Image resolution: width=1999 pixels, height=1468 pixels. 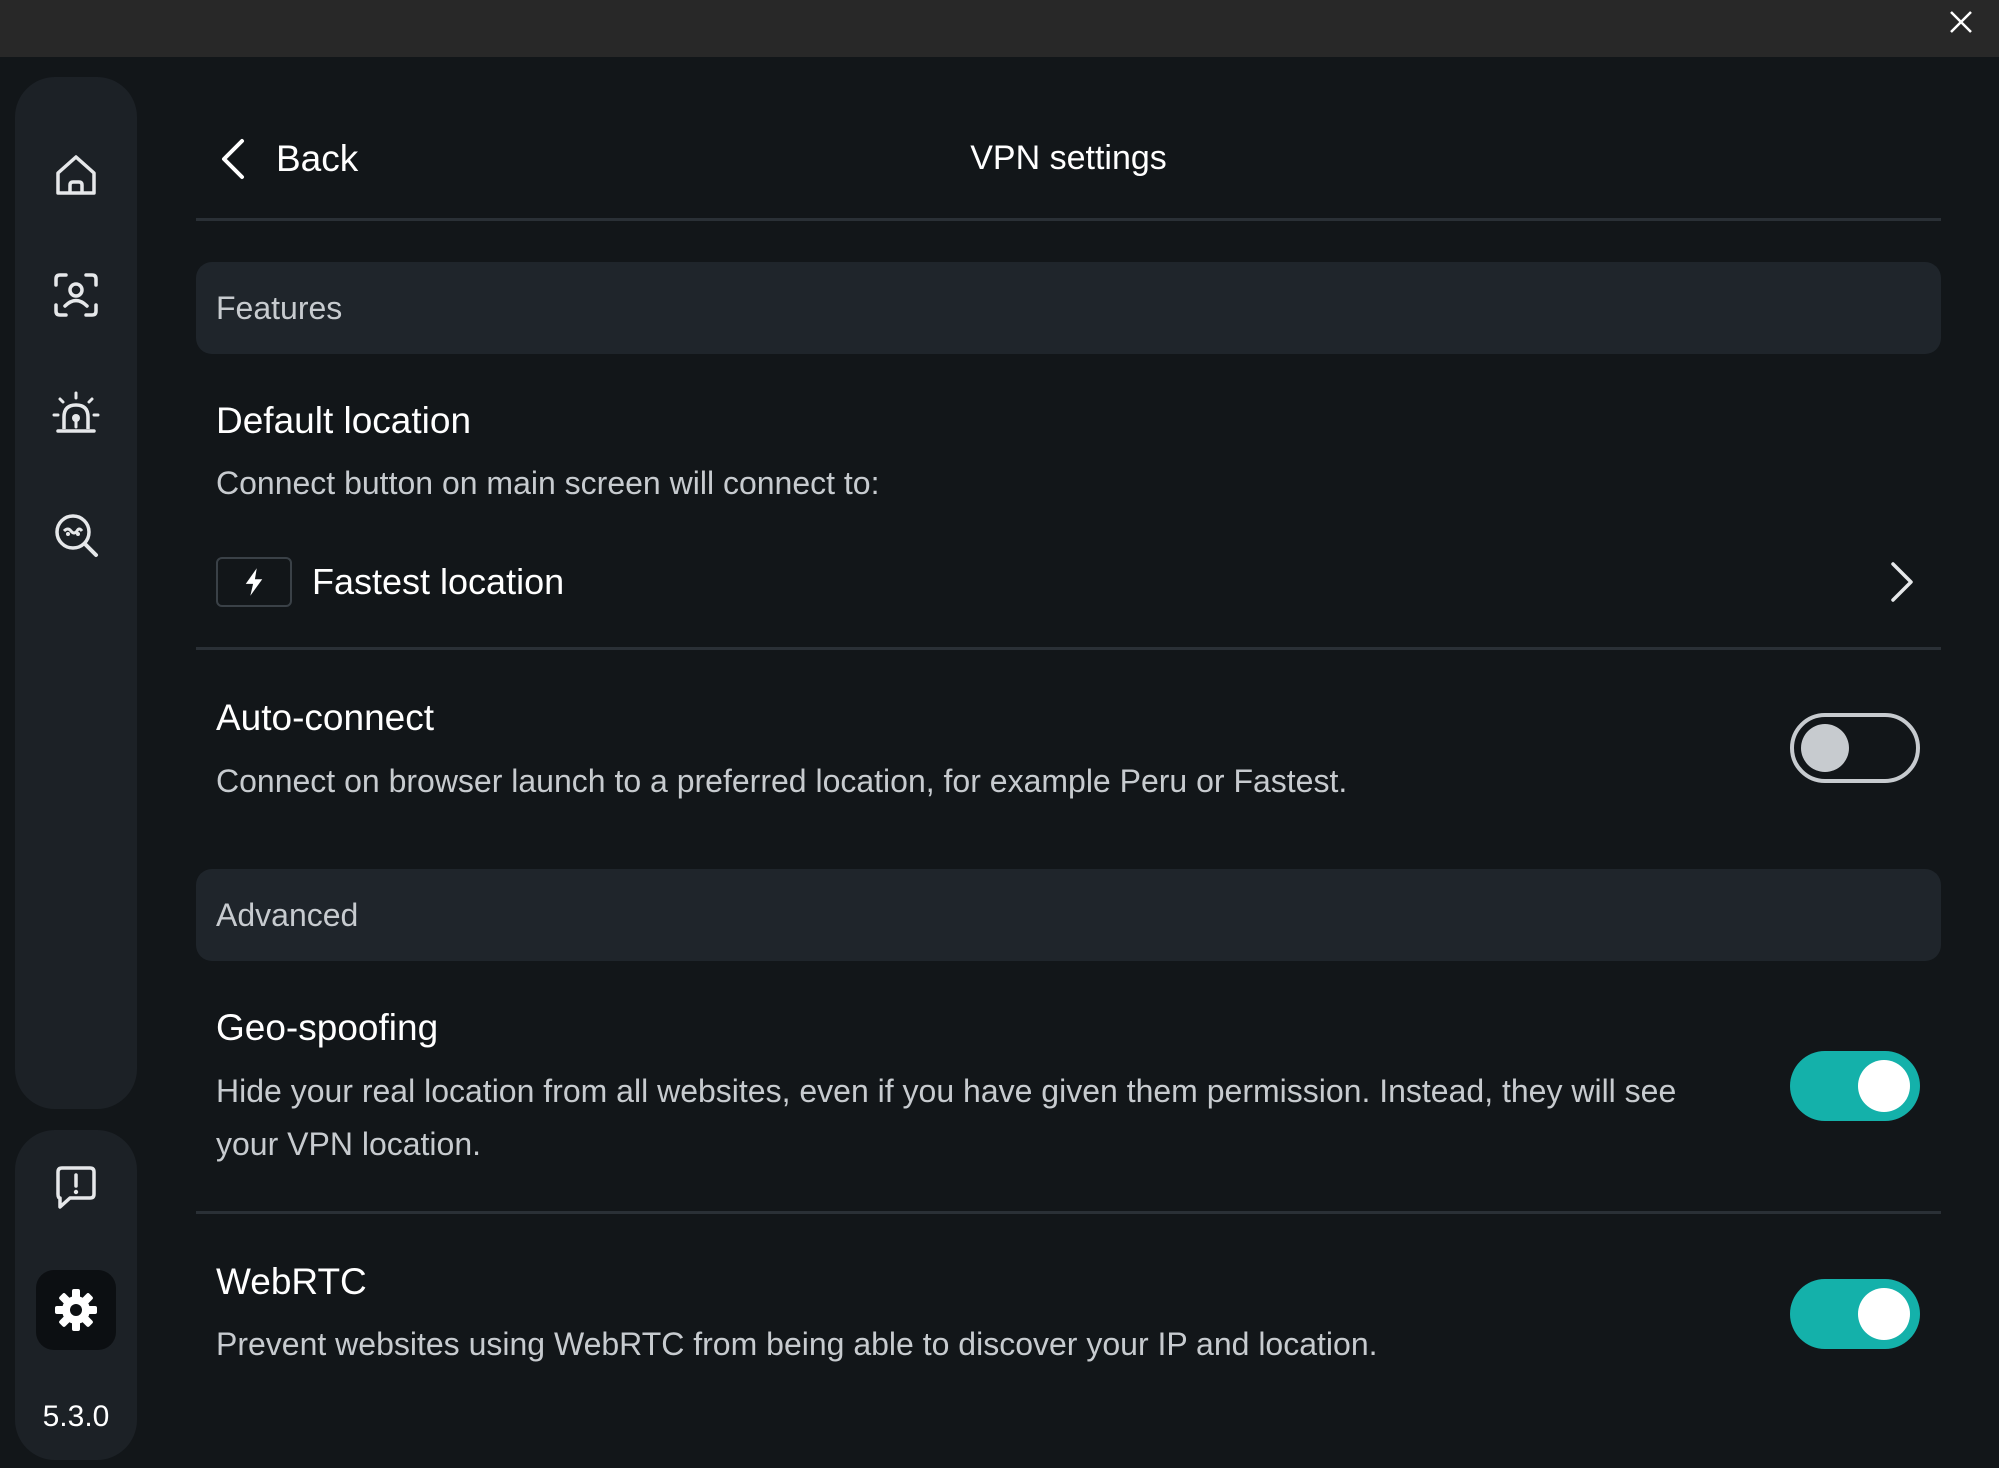 I want to click on section-header-advanced: Advanced, so click(x=1068, y=915).